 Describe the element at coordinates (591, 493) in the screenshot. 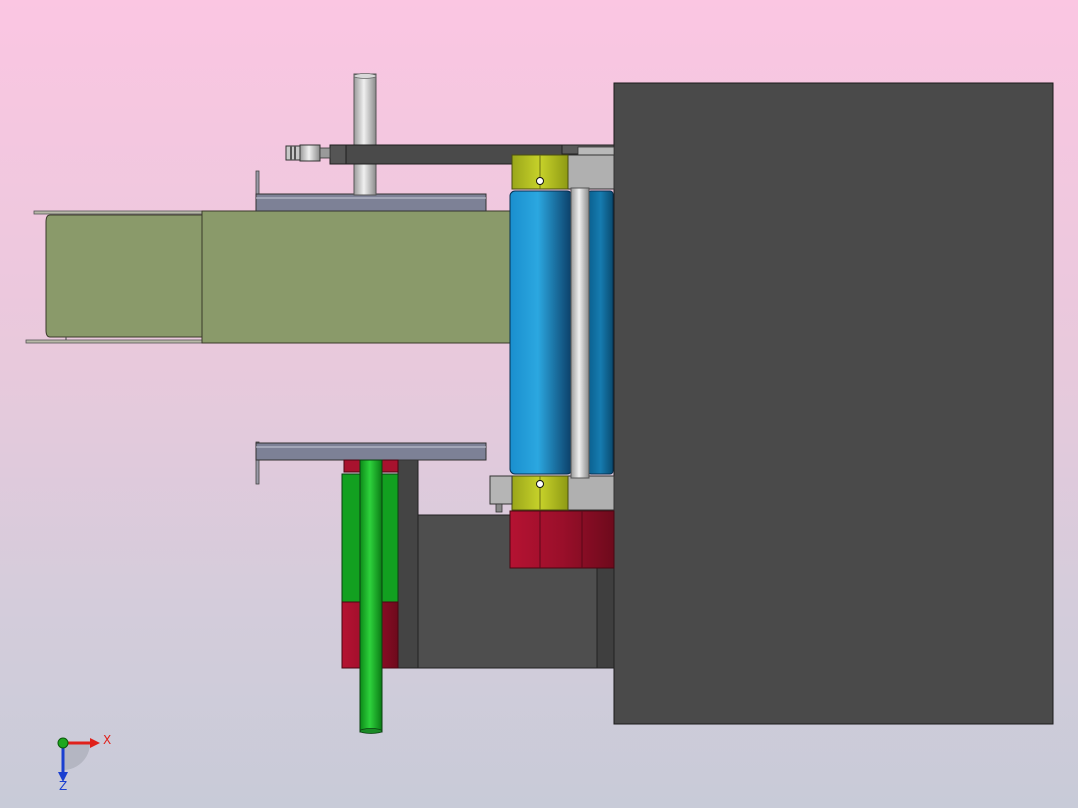

I see `lower-bearing-housing` at that location.